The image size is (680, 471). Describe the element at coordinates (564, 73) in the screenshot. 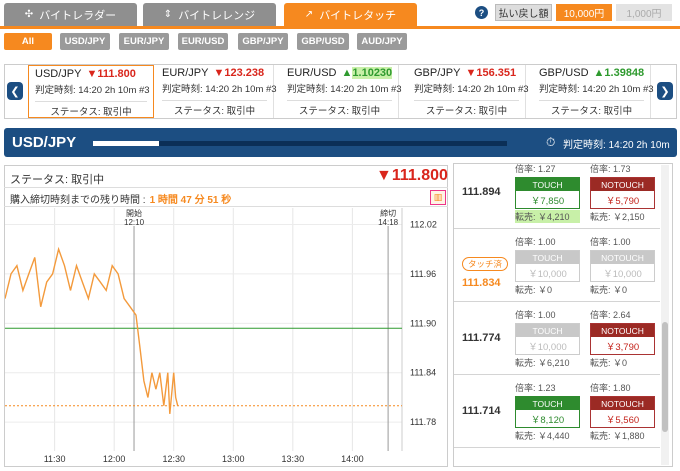

I see `card-pair: GBP/USD` at that location.